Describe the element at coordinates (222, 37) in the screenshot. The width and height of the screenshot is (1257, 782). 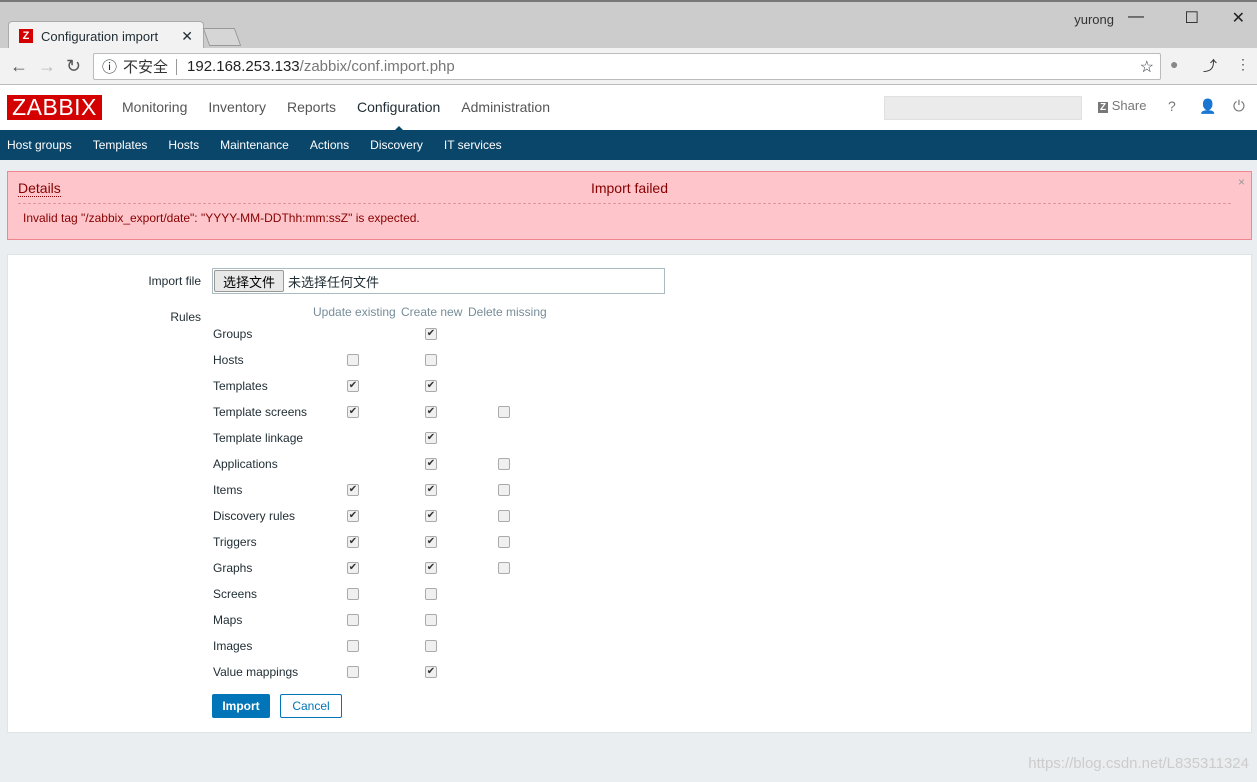
I see `new-tab-button` at that location.